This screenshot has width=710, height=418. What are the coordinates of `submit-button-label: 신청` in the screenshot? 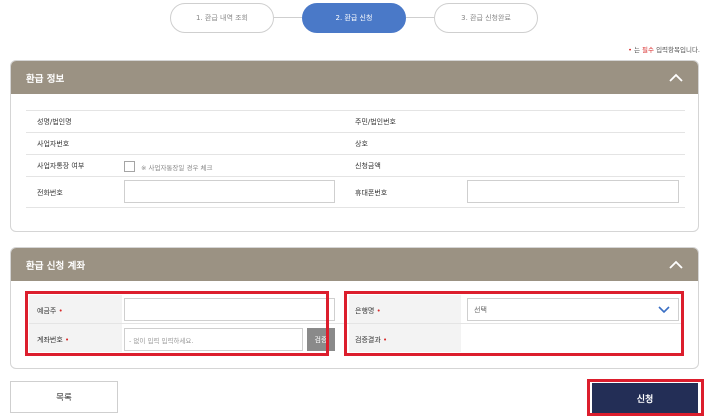 It's located at (645, 399).